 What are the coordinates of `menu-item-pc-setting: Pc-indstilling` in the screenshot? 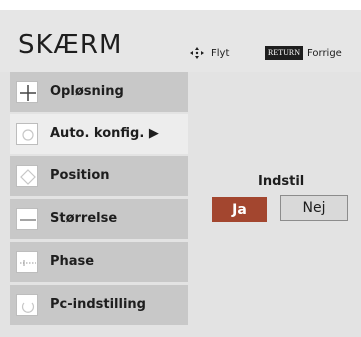 It's located at (99, 305).